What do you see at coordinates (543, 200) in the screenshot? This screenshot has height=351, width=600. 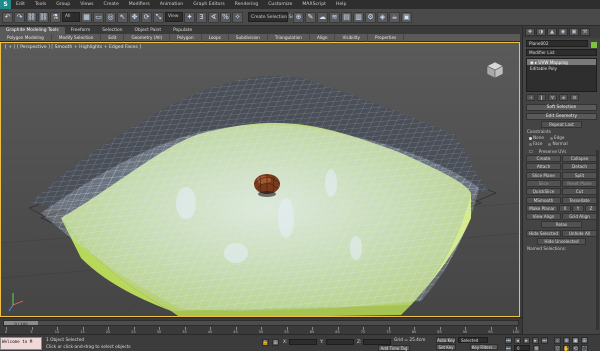 I see `msmooth-button: MSmooth` at bounding box center [543, 200].